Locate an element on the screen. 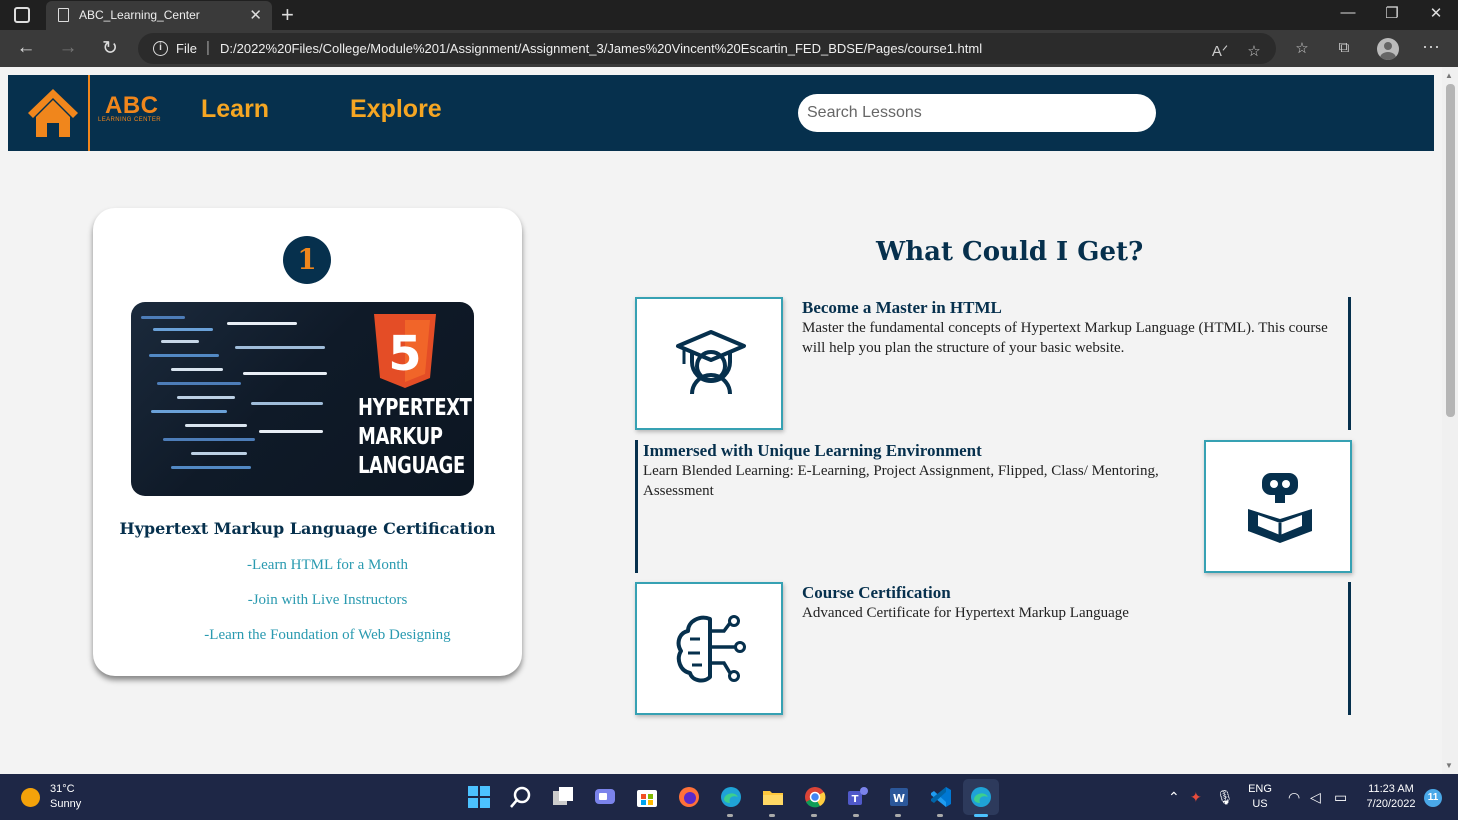 The height and width of the screenshot is (820, 1458). word-icon: W is located at coordinates (899, 797).